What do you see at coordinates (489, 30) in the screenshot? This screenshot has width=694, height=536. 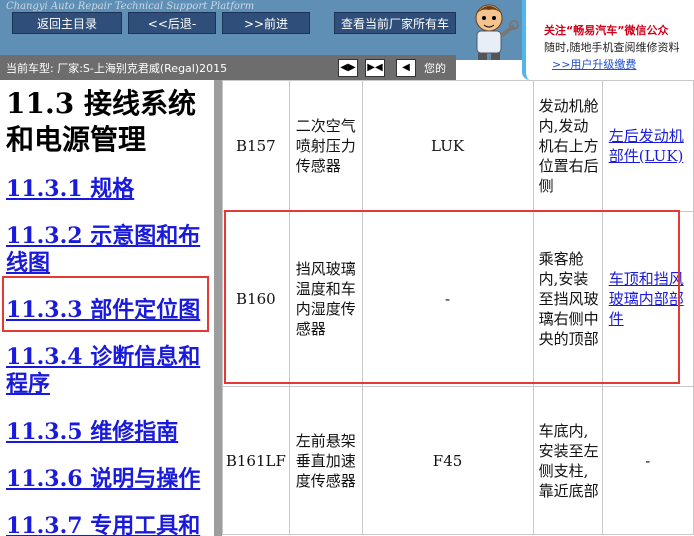 I see `mascot-icon` at bounding box center [489, 30].